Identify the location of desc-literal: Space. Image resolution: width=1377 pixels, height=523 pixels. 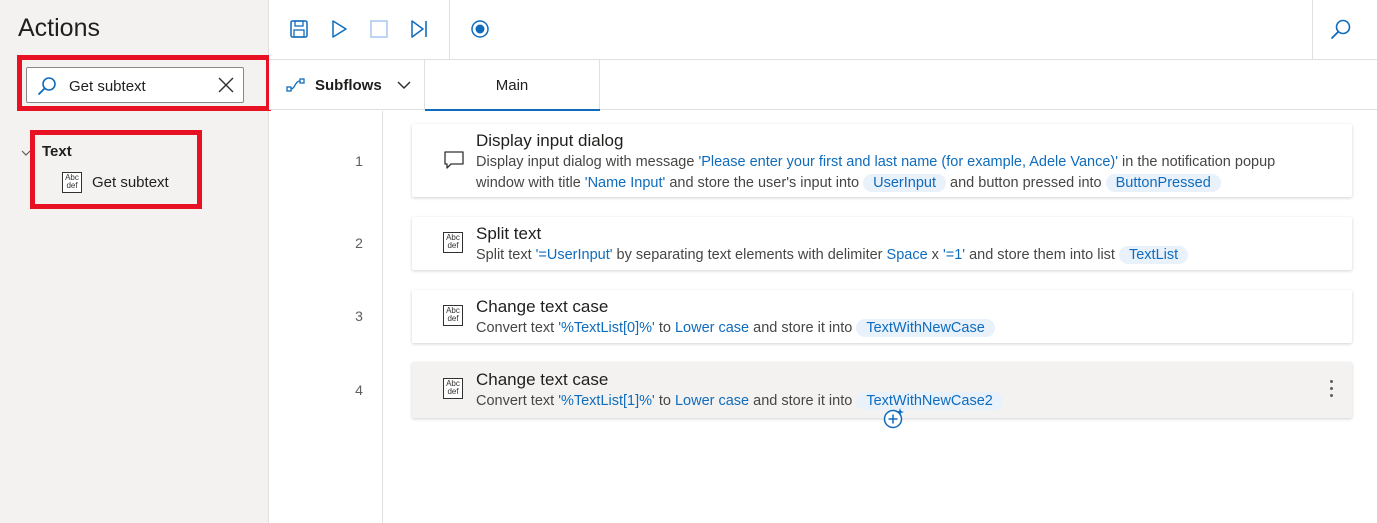
(907, 255).